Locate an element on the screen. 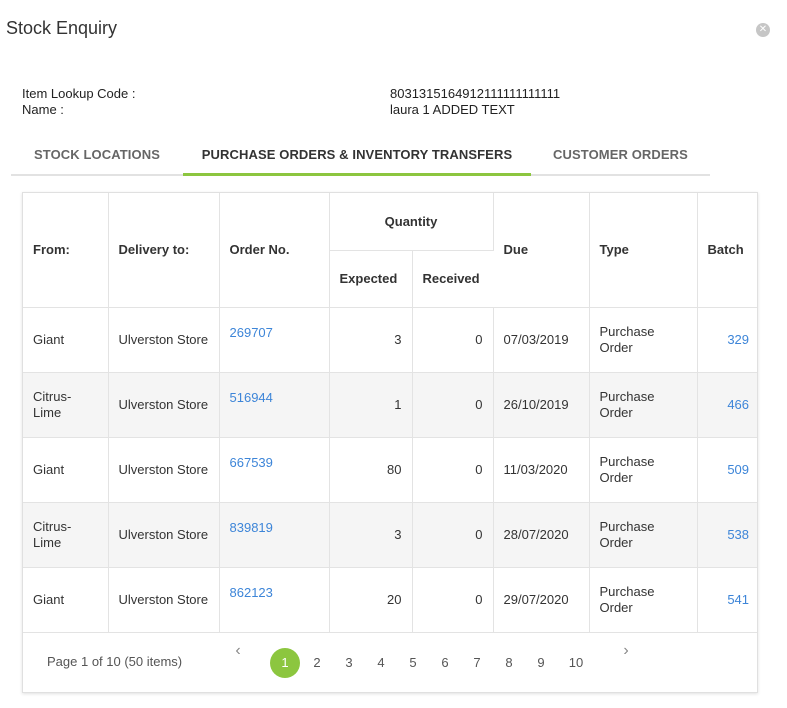 Image resolution: width=787 pixels, height=708 pixels. batch-link: 509 is located at coordinates (727, 470).